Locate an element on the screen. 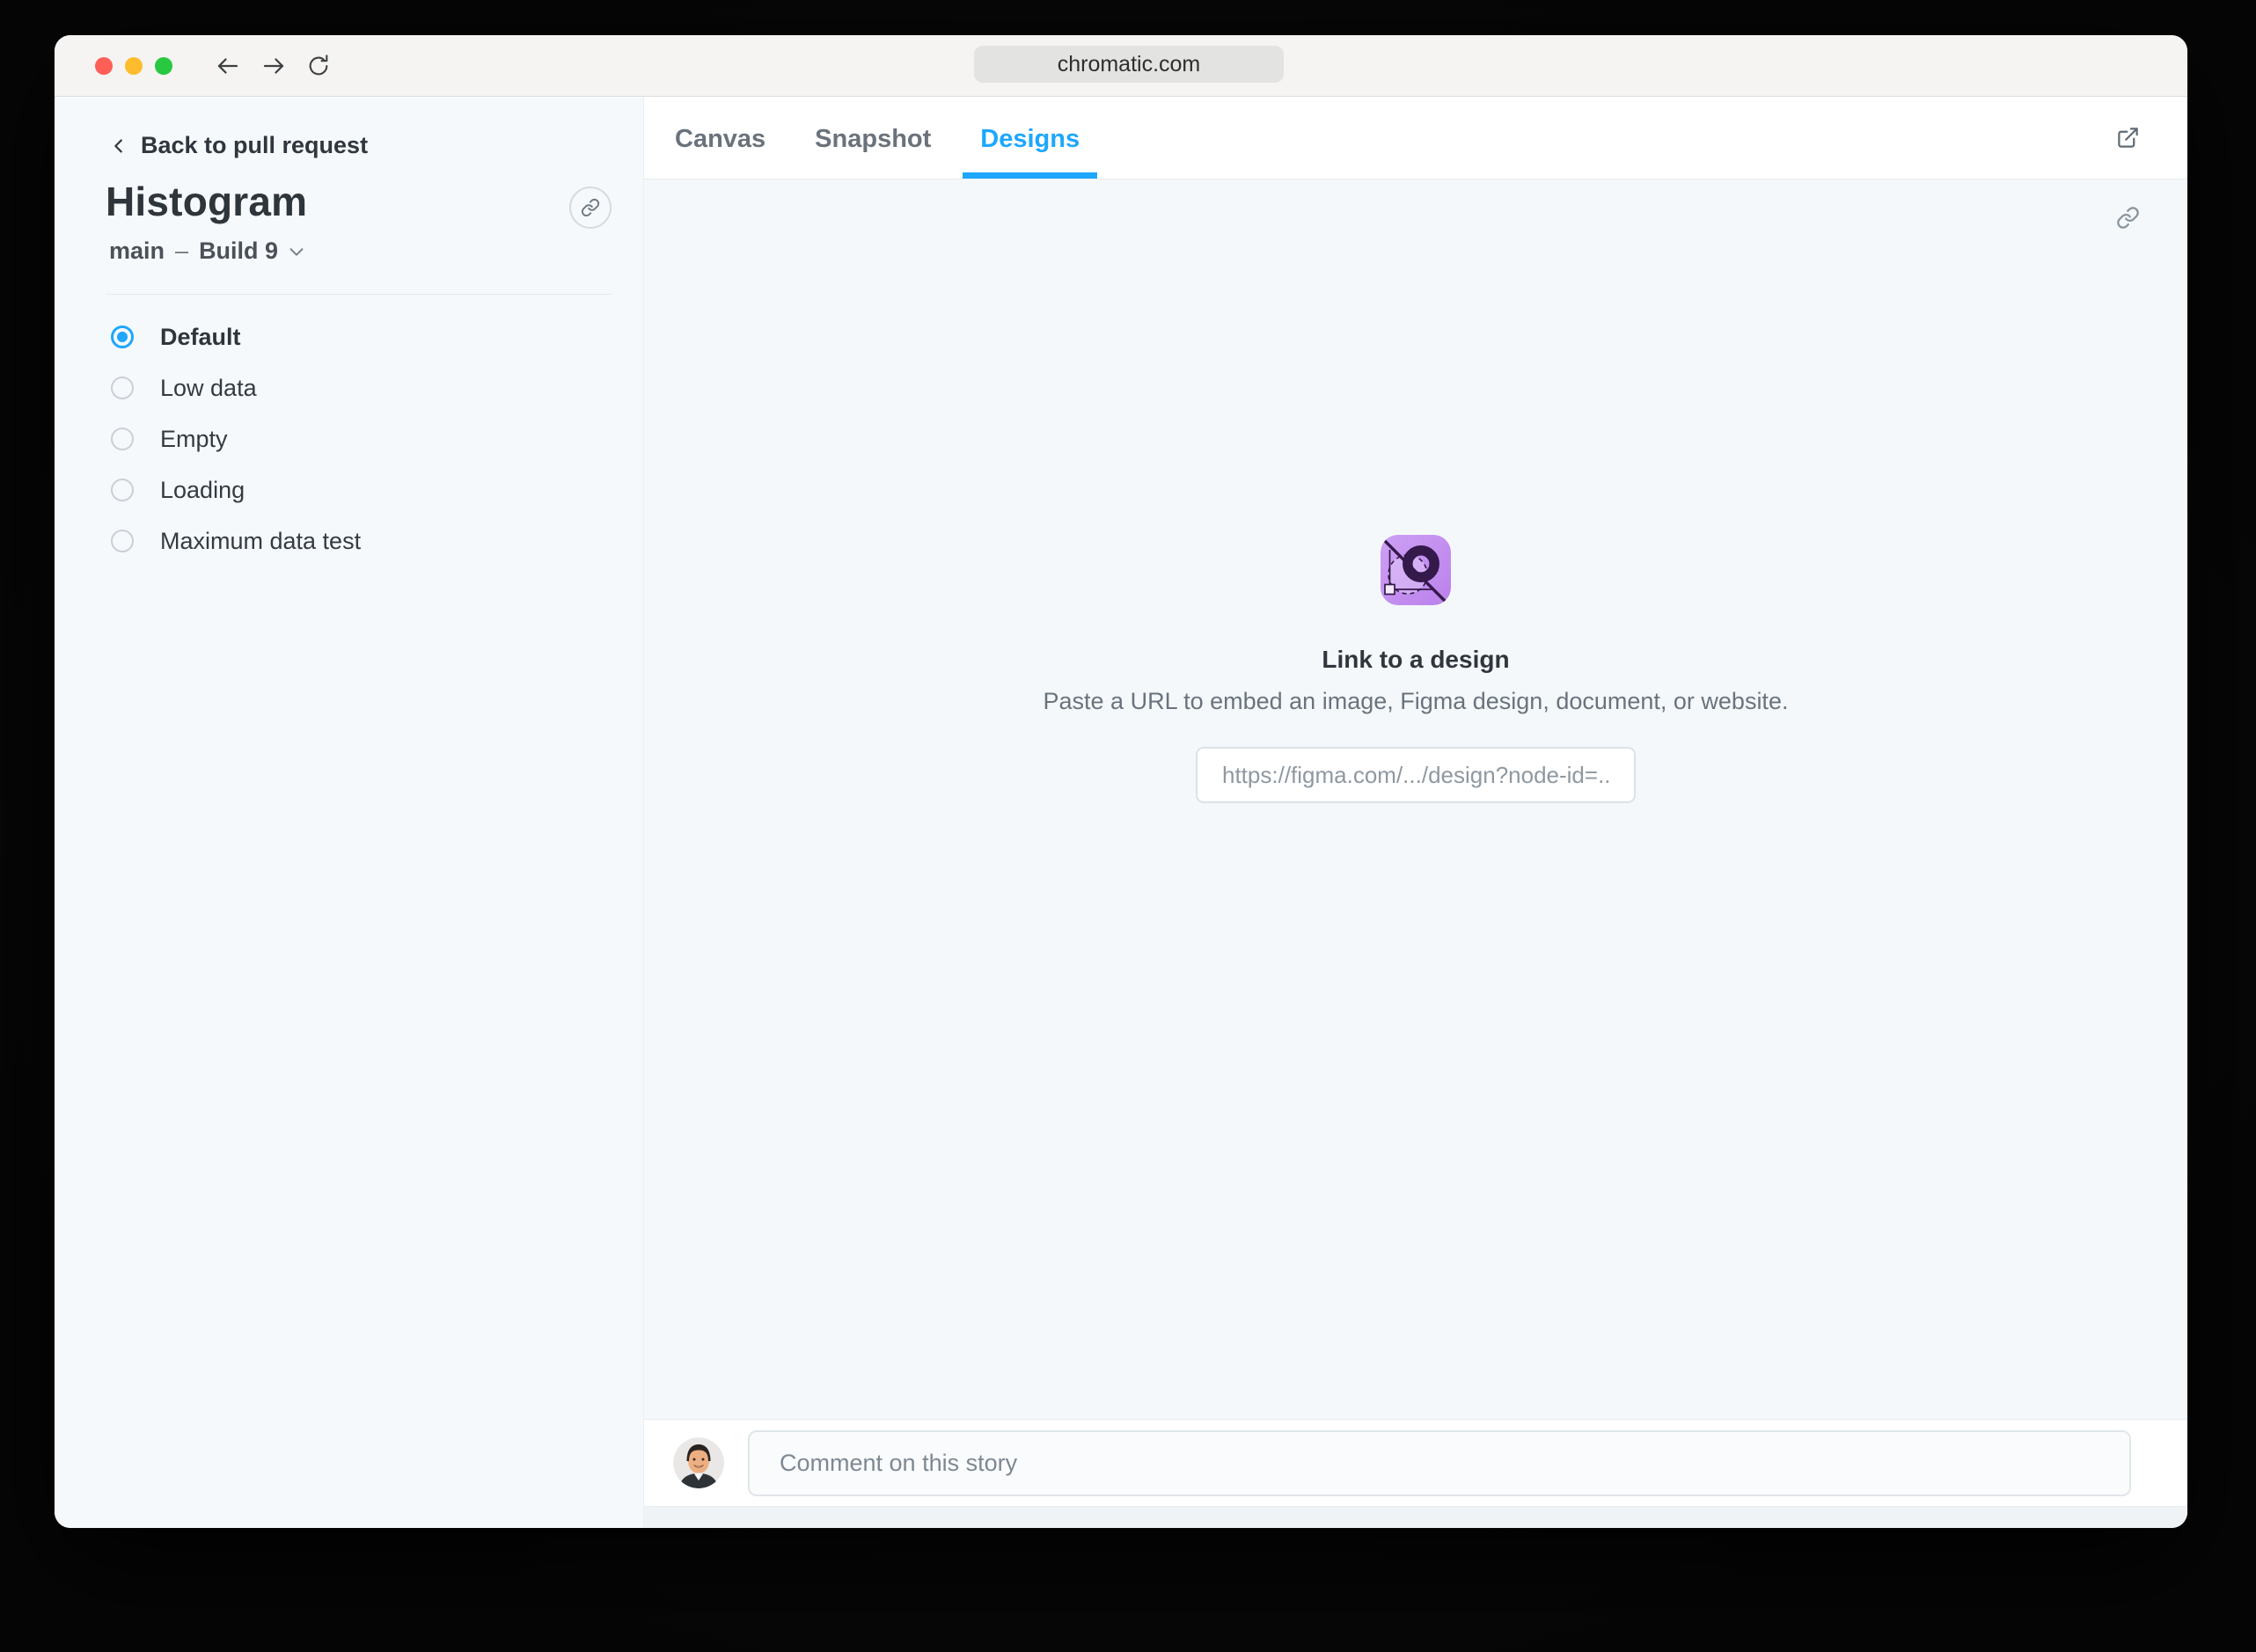 The width and height of the screenshot is (2256, 1652). tab-snapshot: Snapshot is located at coordinates (873, 138).